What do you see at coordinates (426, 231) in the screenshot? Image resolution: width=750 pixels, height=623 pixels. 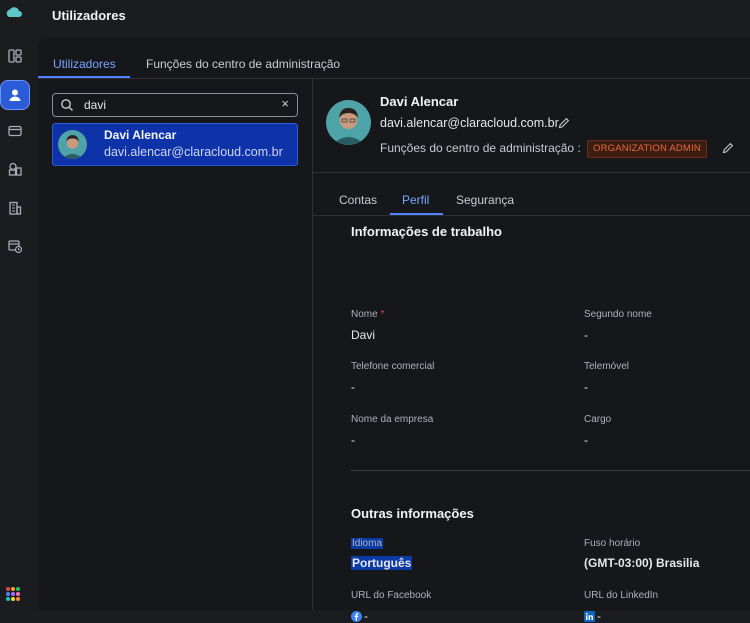 I see `section-title-work: Informações de trabalho` at bounding box center [426, 231].